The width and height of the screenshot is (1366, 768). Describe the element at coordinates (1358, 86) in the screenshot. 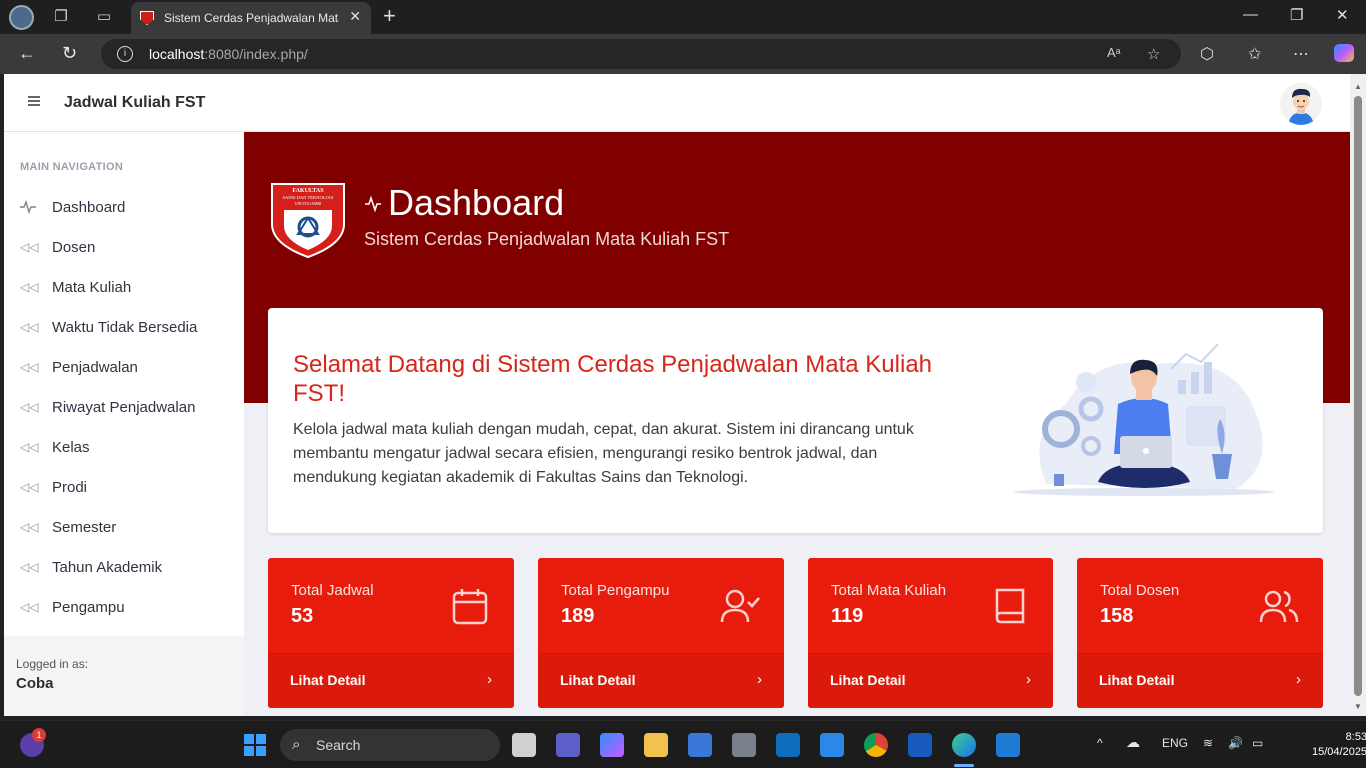

I see `scroll-up-icon: ▲` at that location.